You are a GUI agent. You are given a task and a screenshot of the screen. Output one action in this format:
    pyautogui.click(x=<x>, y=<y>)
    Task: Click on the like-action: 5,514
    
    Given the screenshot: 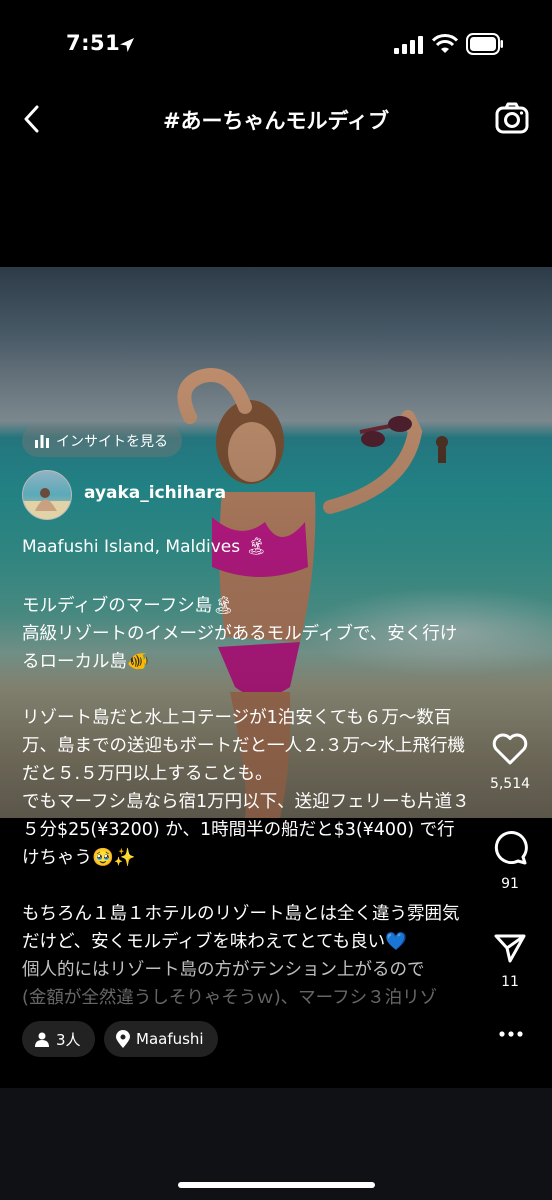 What is the action you would take?
    pyautogui.click(x=510, y=762)
    